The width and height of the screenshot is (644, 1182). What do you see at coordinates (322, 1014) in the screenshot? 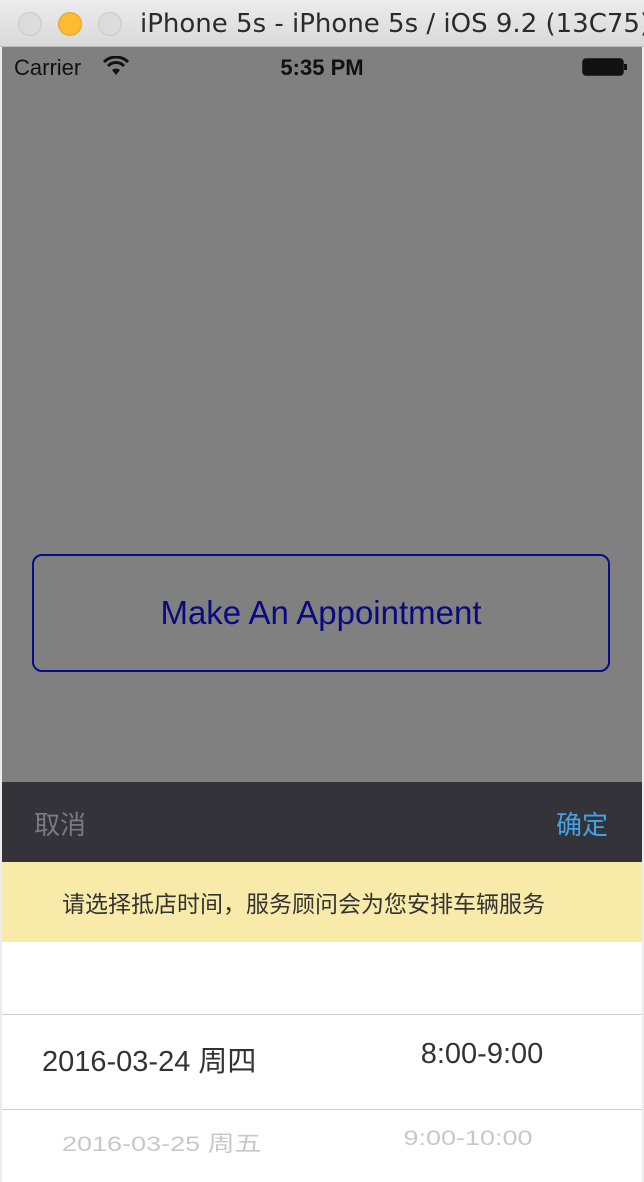
I see `selection-top-line` at bounding box center [322, 1014].